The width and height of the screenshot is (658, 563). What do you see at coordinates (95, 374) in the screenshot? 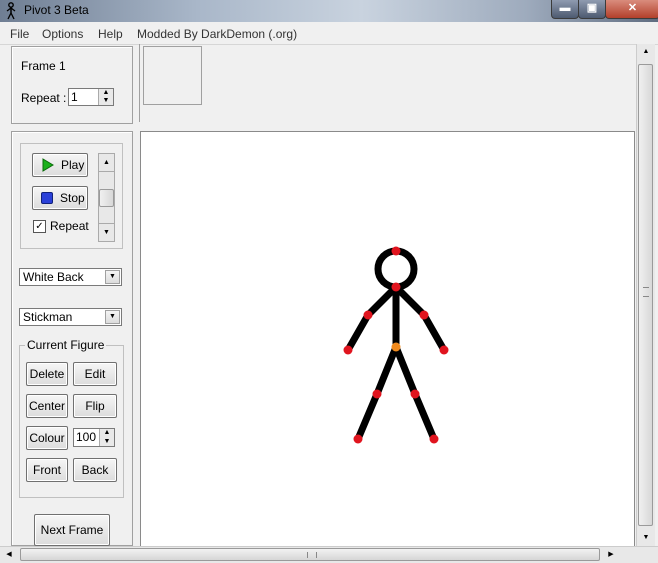
I see `edit-button: Edit` at bounding box center [95, 374].